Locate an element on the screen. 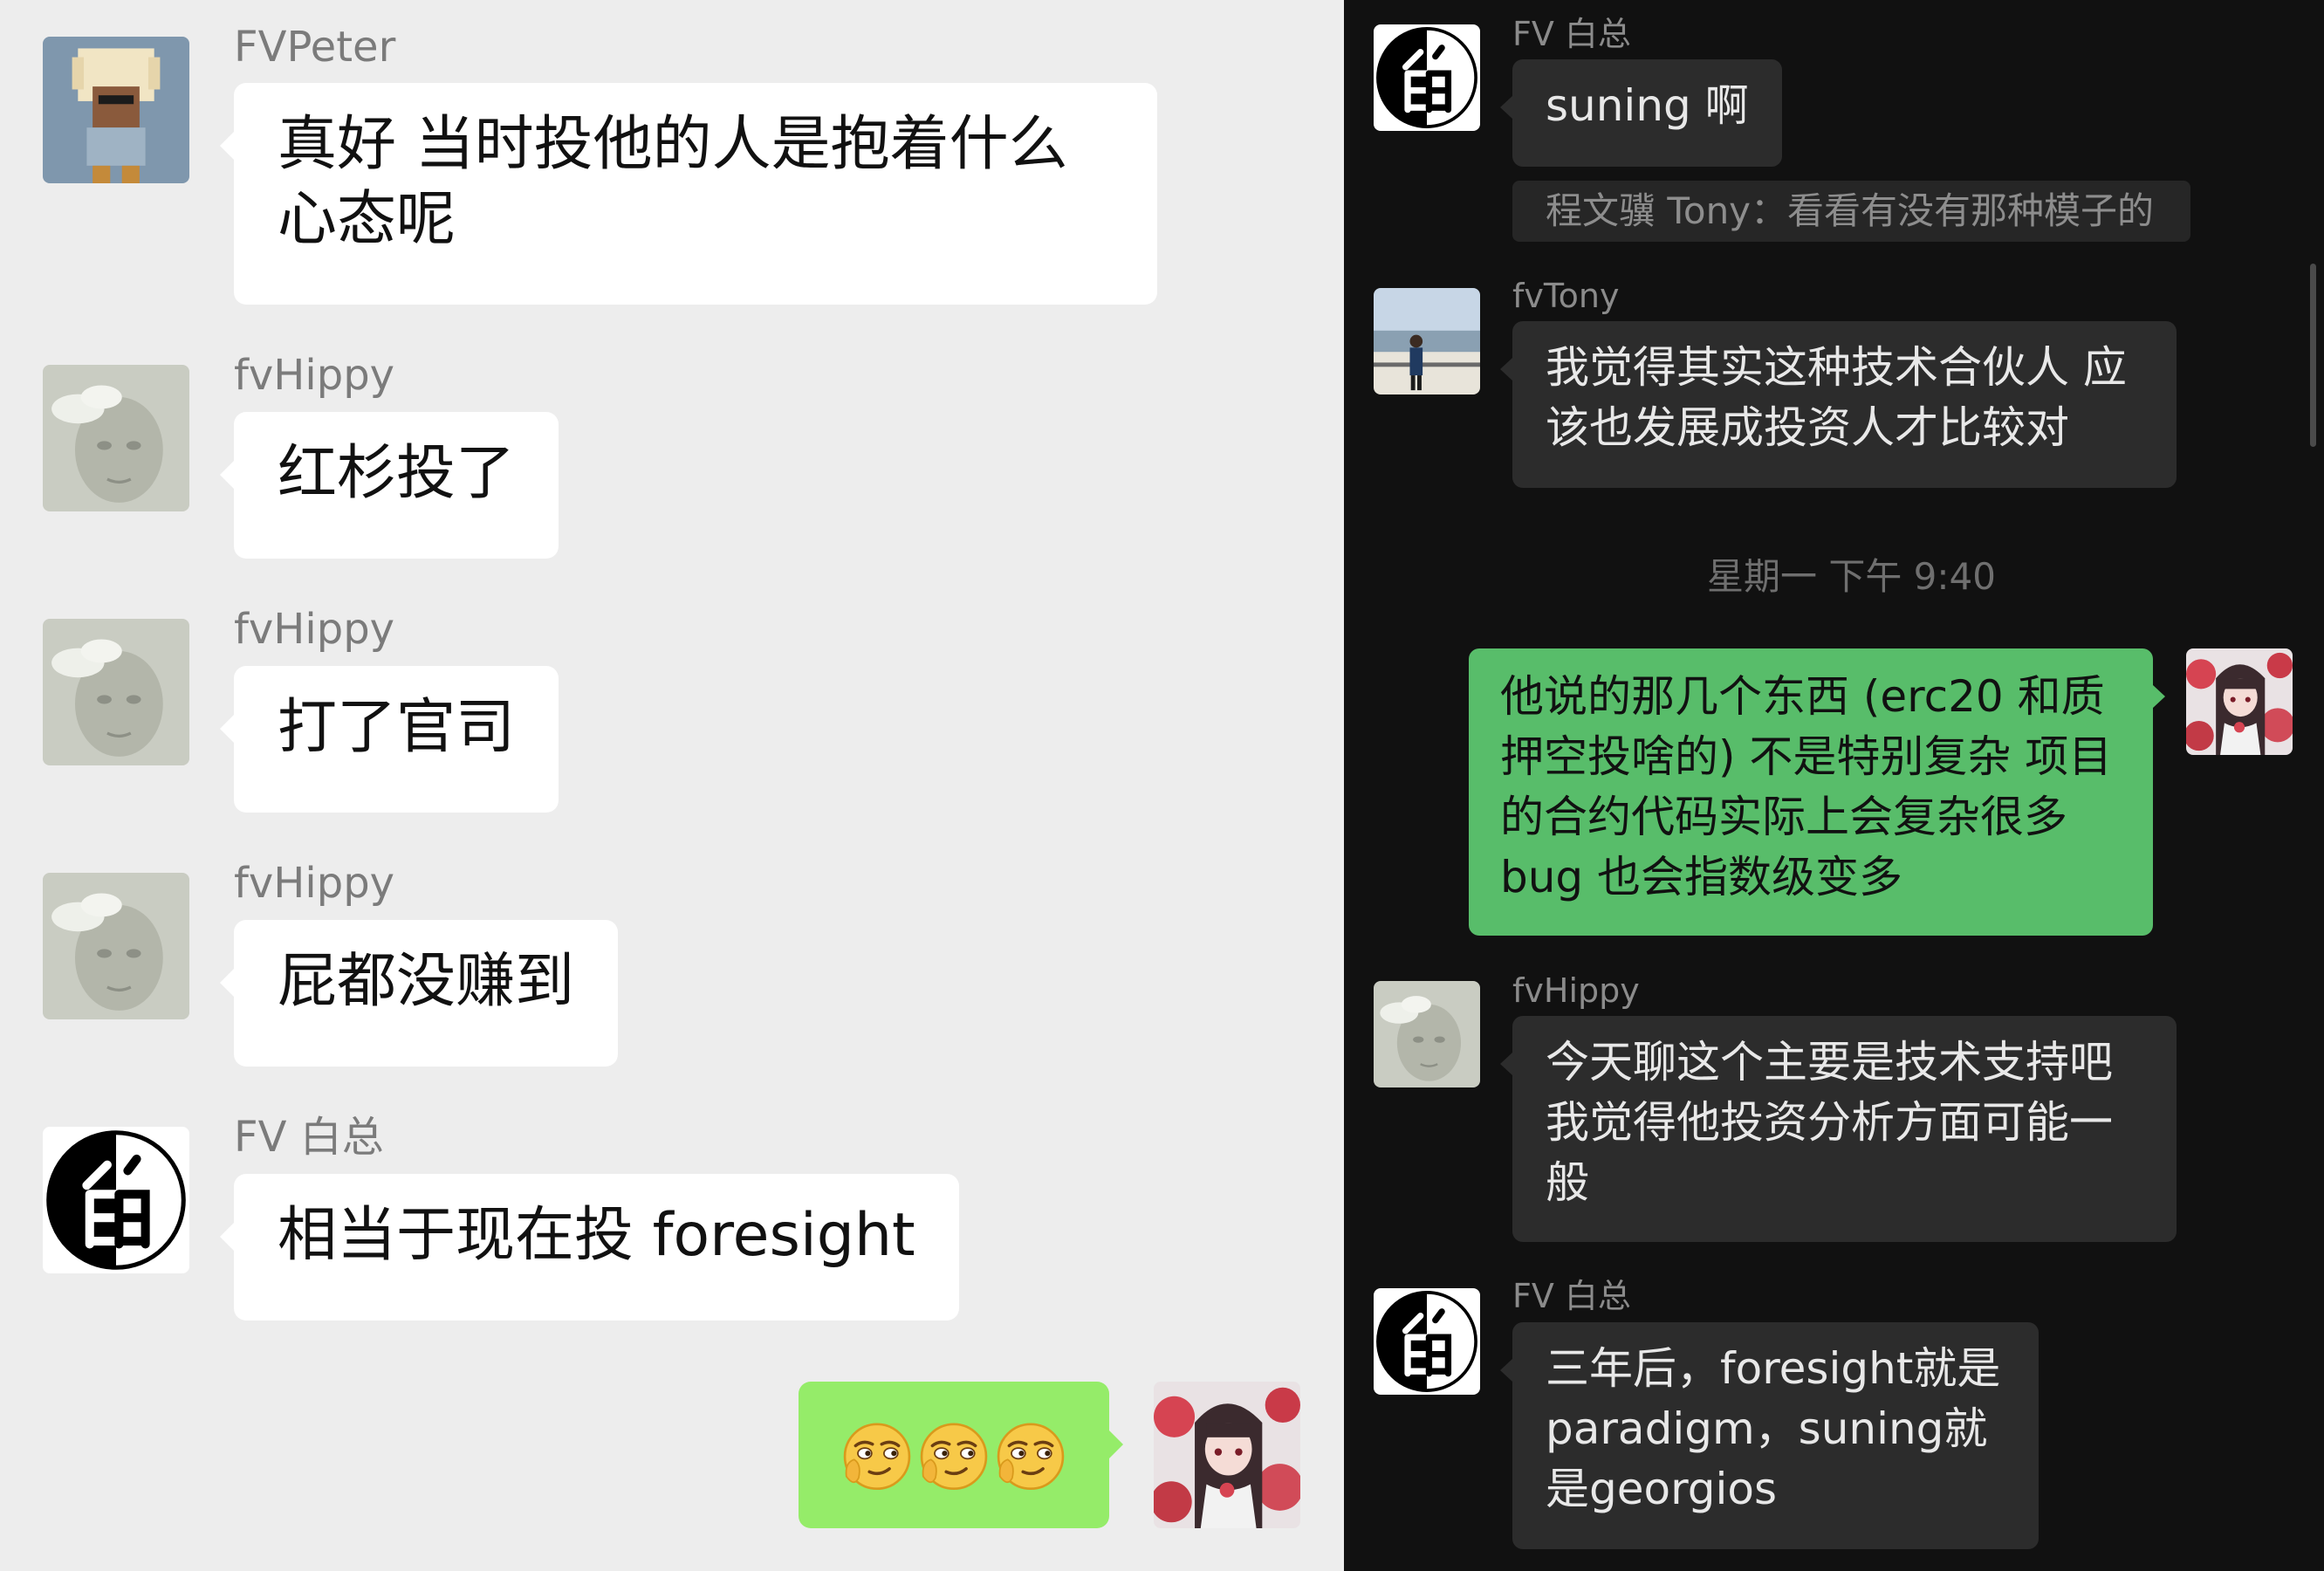 Image resolution: width=2324 pixels, height=1571 pixels. my-emoji-message is located at coordinates (961, 1455).